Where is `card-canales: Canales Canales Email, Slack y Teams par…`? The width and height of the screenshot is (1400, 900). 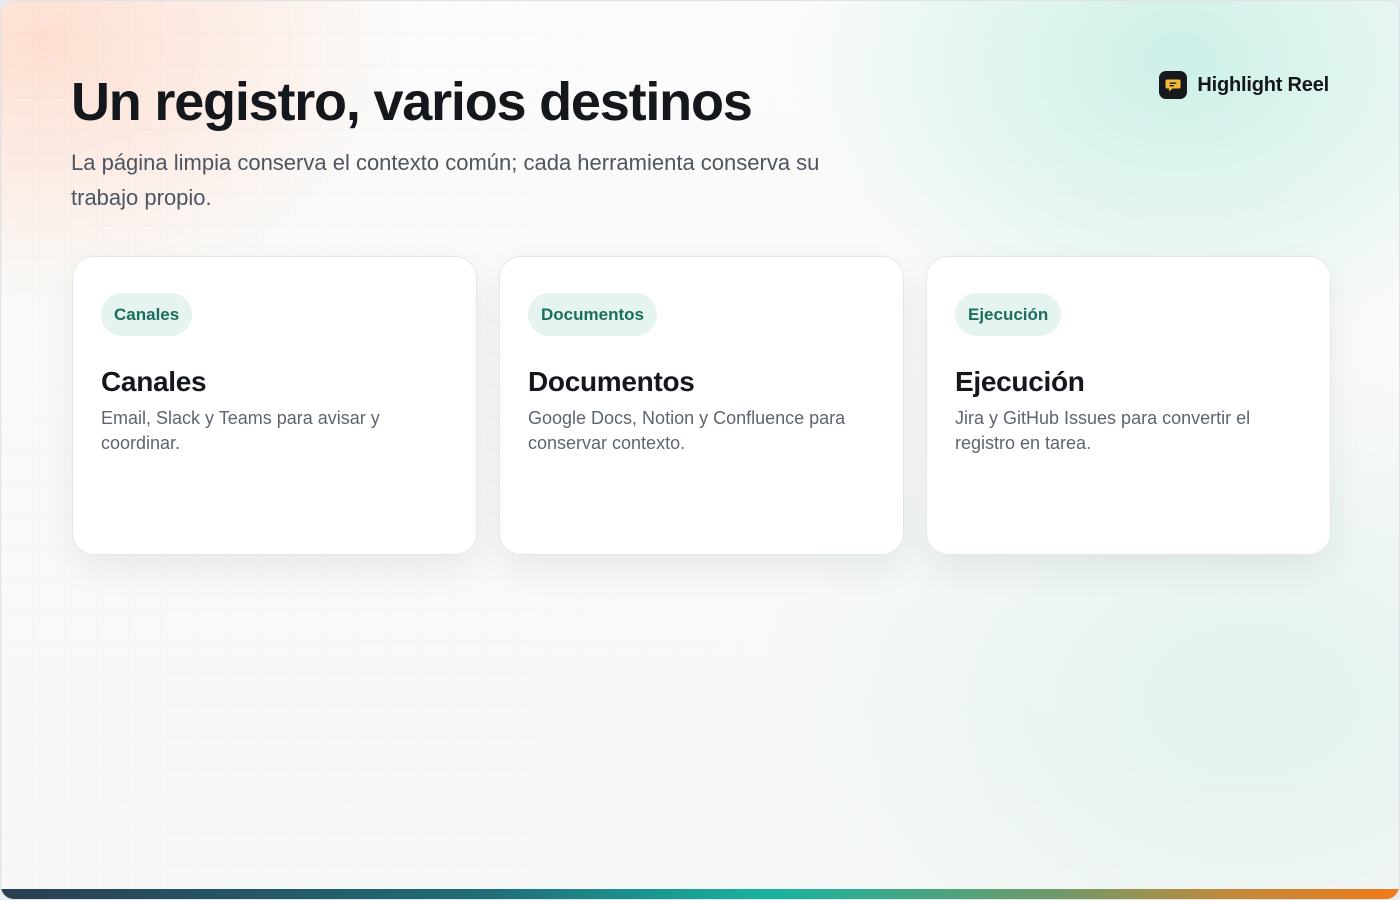 card-canales: Canales Canales Email, Slack y Teams par… is located at coordinates (274, 405).